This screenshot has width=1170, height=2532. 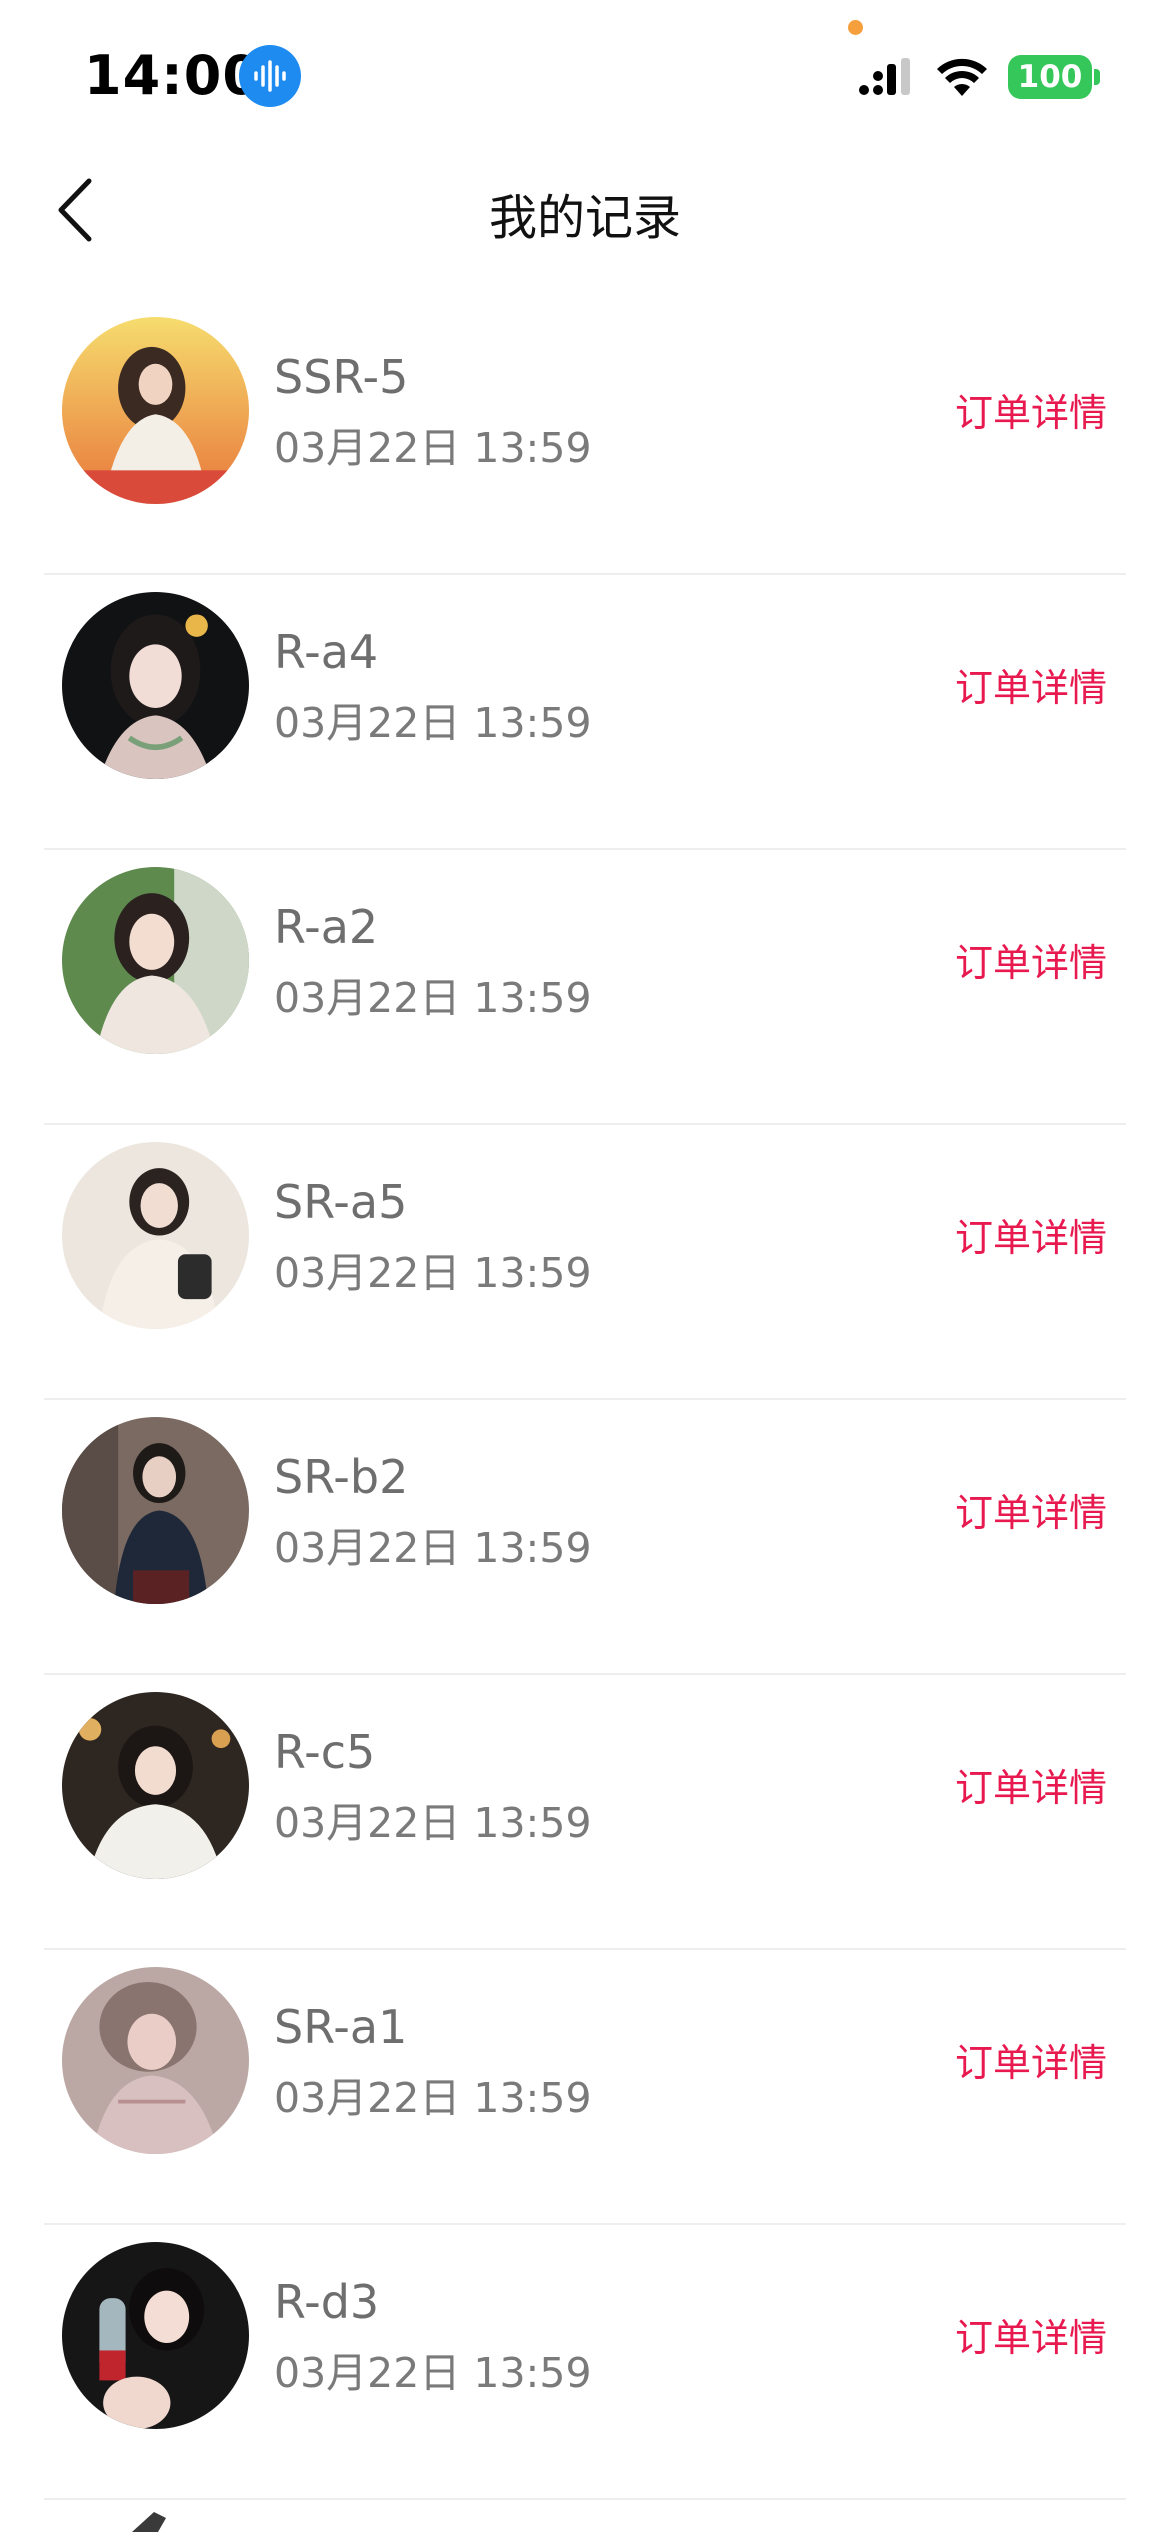 I want to click on record-name: R-a4, so click(x=326, y=652).